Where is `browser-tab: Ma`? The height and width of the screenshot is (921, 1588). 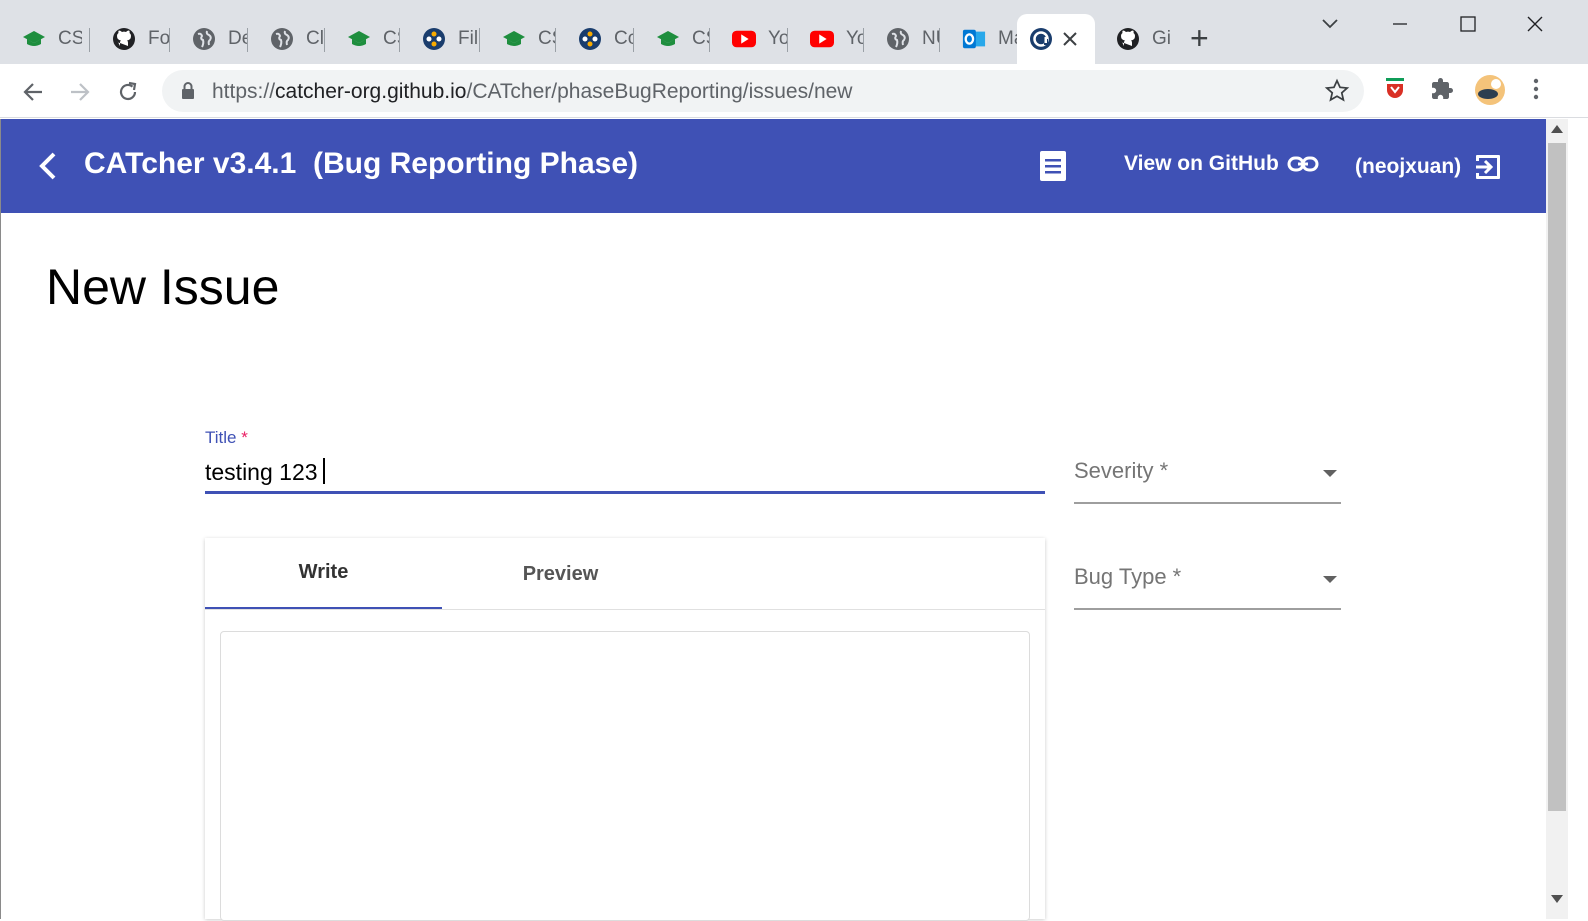
browser-tab: Ma is located at coordinates (978, 39).